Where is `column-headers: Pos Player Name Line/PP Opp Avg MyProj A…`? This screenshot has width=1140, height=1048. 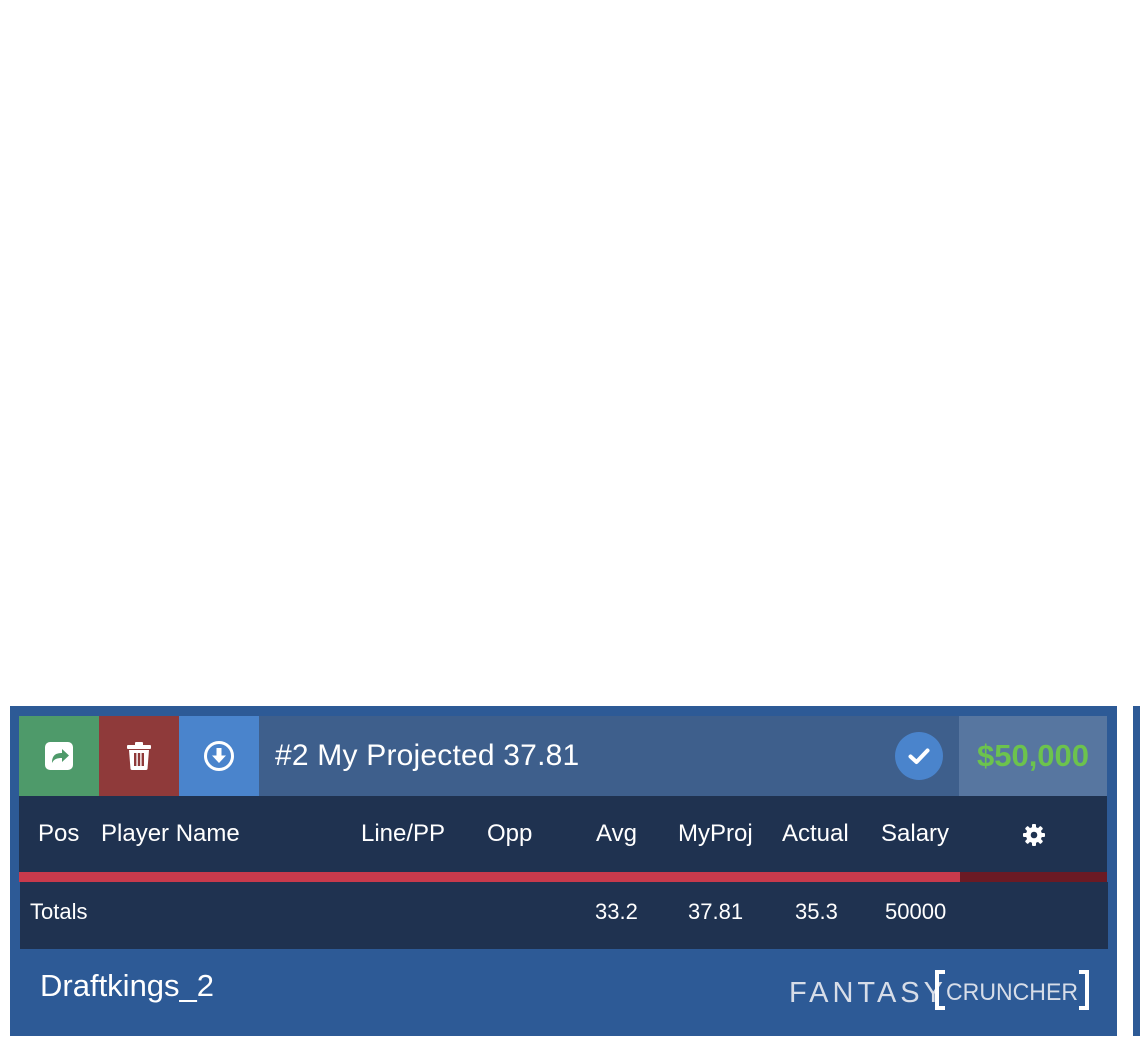
column-headers: Pos Player Name Line/PP Opp Avg MyProj A… is located at coordinates (563, 834).